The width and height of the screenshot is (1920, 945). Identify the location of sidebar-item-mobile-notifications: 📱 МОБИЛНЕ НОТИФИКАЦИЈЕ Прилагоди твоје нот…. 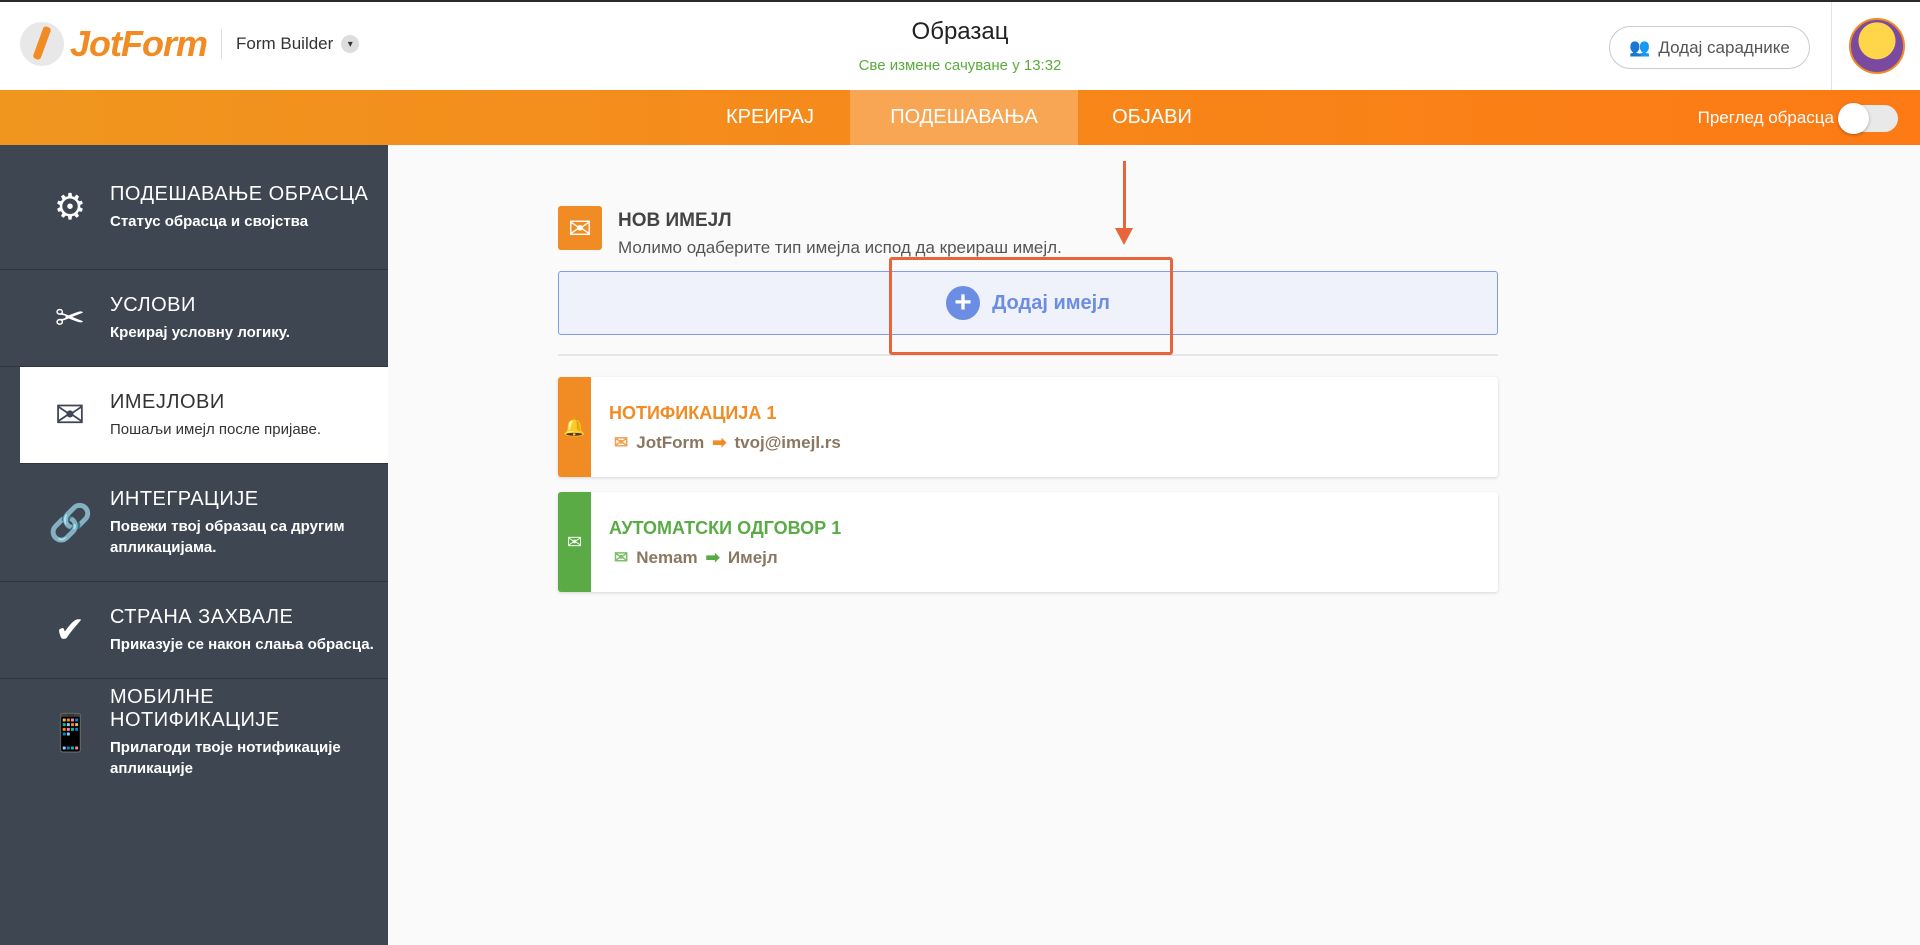
(194, 732).